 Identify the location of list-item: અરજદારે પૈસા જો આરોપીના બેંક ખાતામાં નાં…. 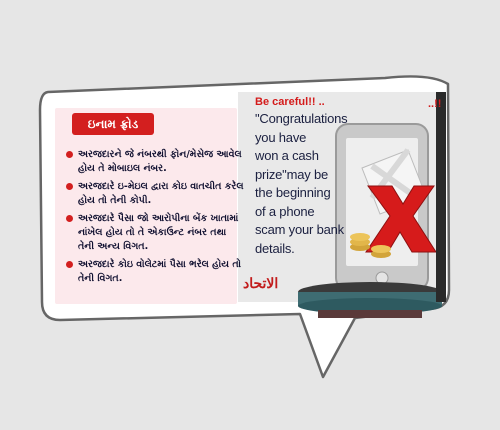
(155, 233).